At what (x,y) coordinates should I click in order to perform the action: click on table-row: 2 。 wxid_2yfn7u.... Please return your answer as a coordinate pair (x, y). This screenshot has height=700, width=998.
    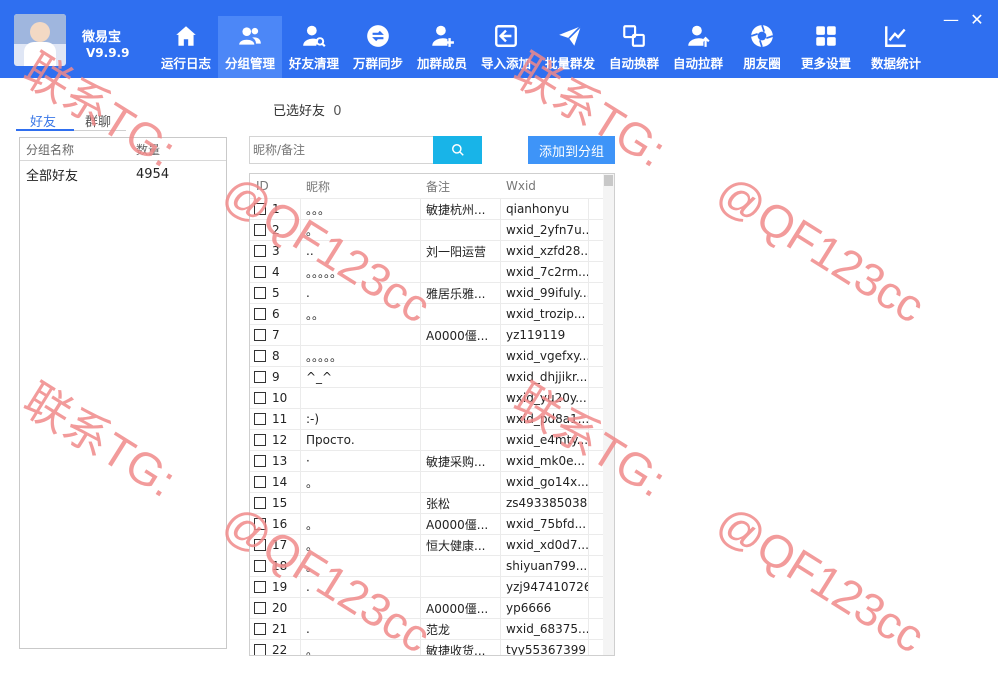
    Looking at the image, I should click on (432, 229).